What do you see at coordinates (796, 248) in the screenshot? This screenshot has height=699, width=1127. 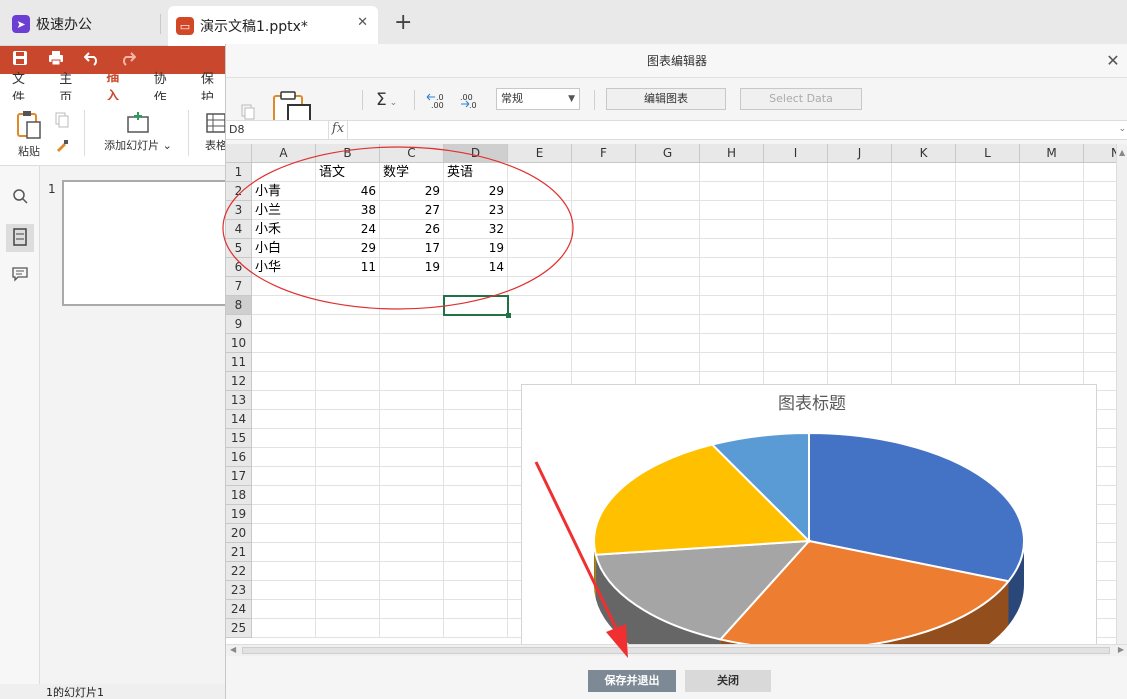 I see `cell-i5` at bounding box center [796, 248].